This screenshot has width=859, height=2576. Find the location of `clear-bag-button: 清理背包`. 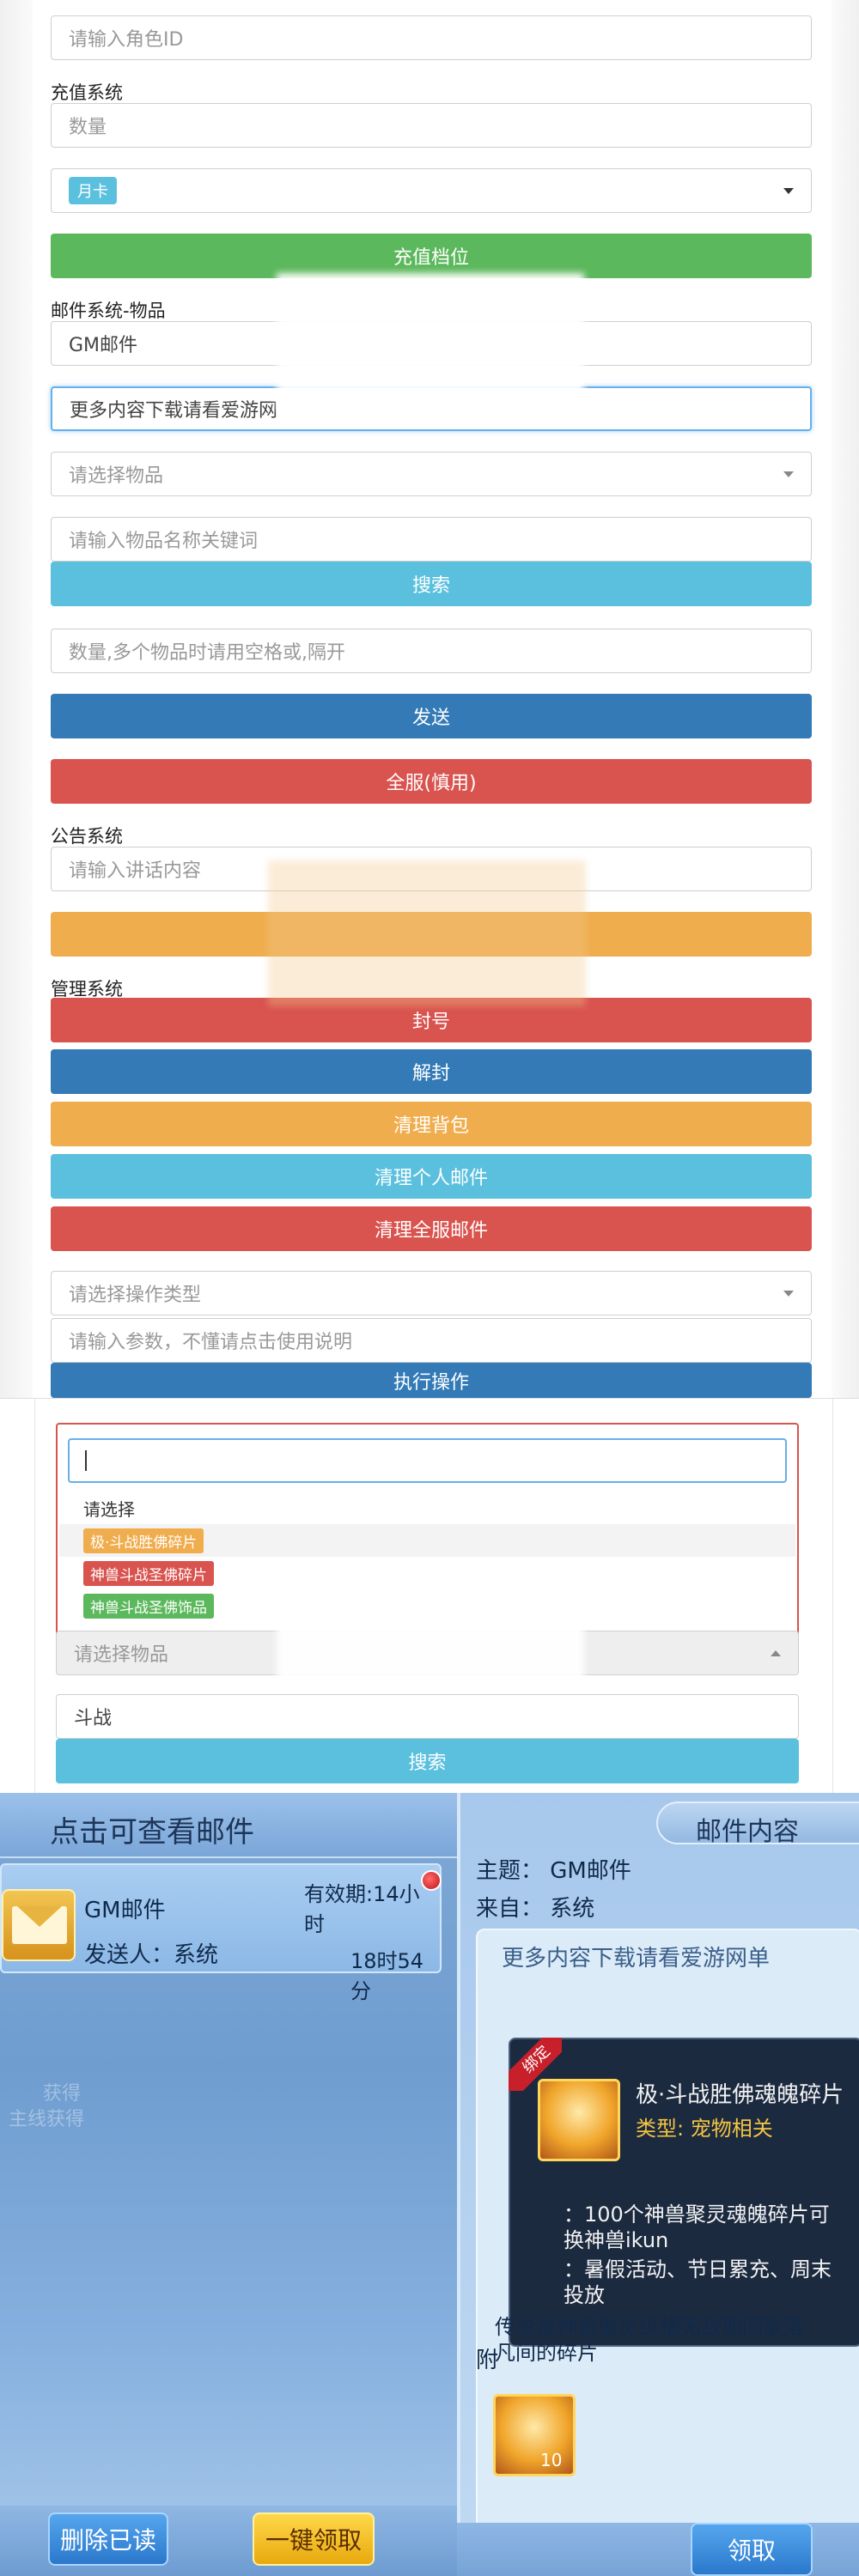

clear-bag-button: 清理背包 is located at coordinates (431, 1124).